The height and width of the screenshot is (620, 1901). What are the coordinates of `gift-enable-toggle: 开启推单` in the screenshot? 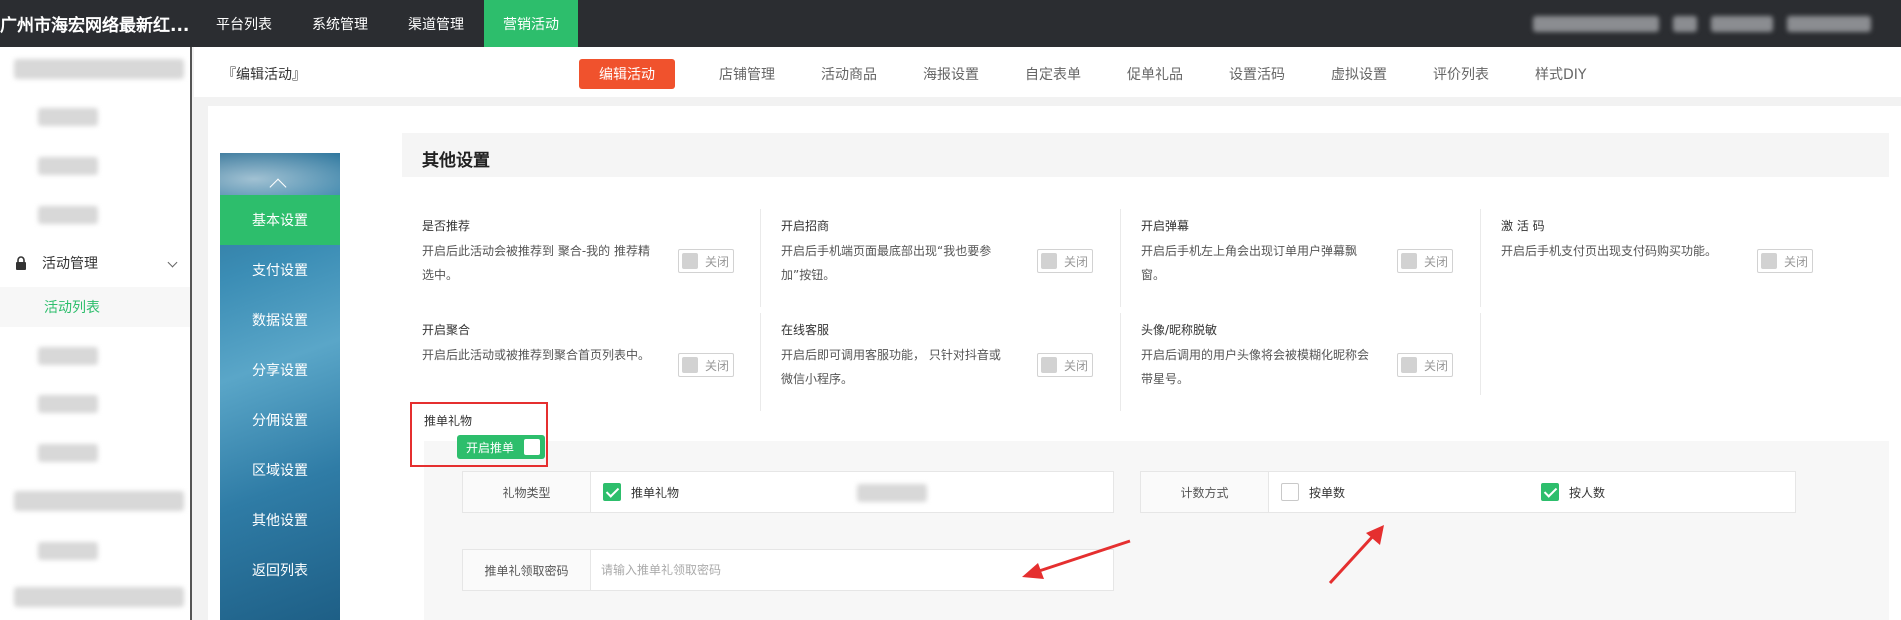 It's located at (501, 447).